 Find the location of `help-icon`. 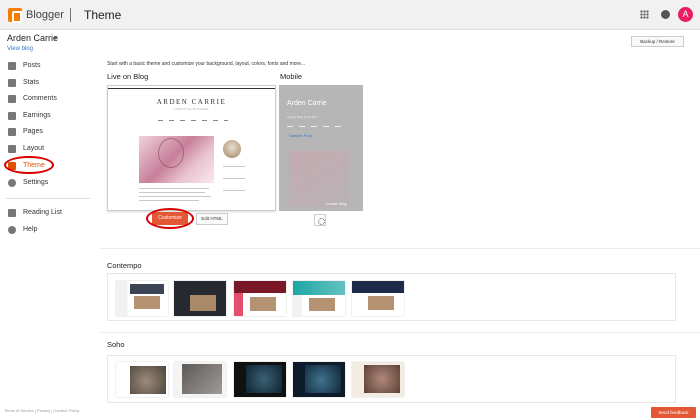

help-icon is located at coordinates (12, 230).